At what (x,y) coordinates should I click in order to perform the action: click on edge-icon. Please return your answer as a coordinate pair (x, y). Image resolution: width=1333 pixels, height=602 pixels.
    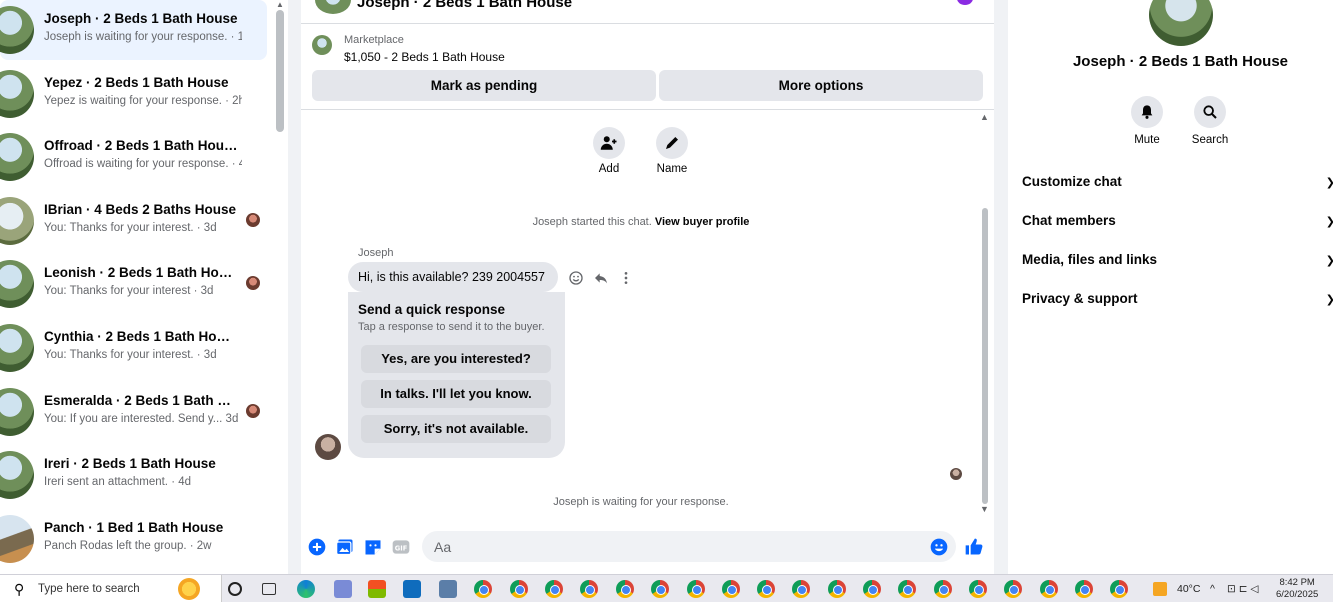
    Looking at the image, I should click on (306, 589).